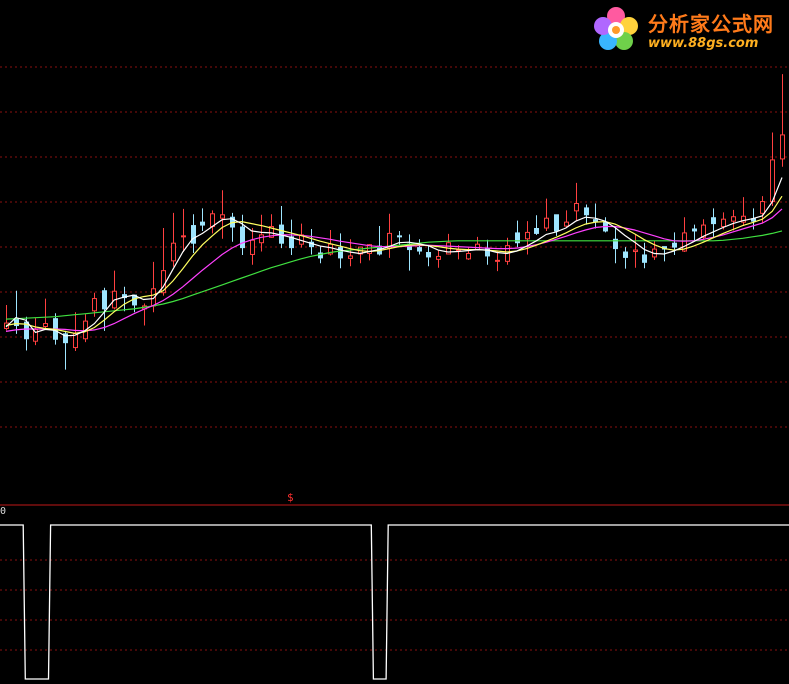 The height and width of the screenshot is (684, 789). I want to click on signal-mark: $, so click(290, 497).